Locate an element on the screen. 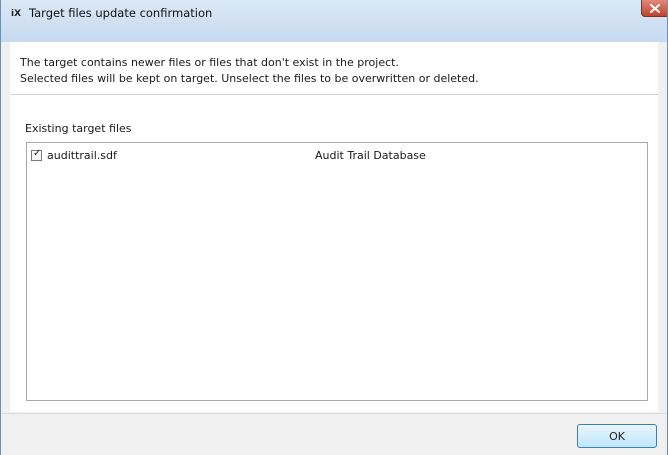  existing-files-label: Existing target files is located at coordinates (78, 128).